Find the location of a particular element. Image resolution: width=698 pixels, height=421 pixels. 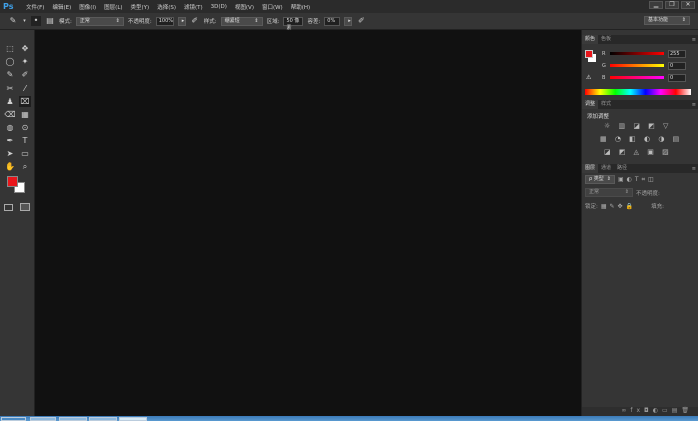

color-spectrum-bar is located at coordinates (638, 92).